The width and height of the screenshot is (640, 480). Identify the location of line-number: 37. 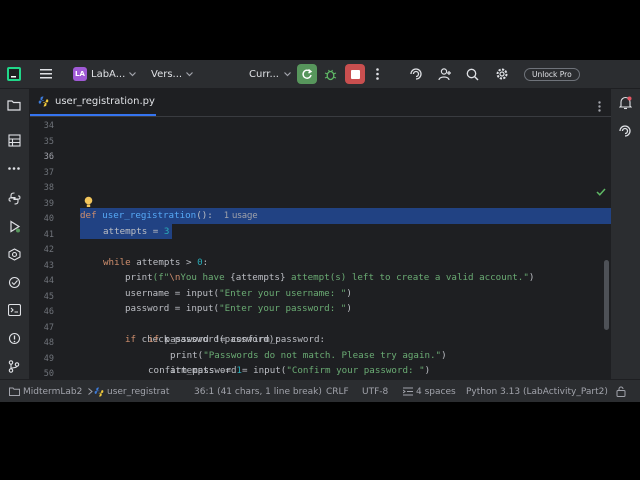
(48, 172).